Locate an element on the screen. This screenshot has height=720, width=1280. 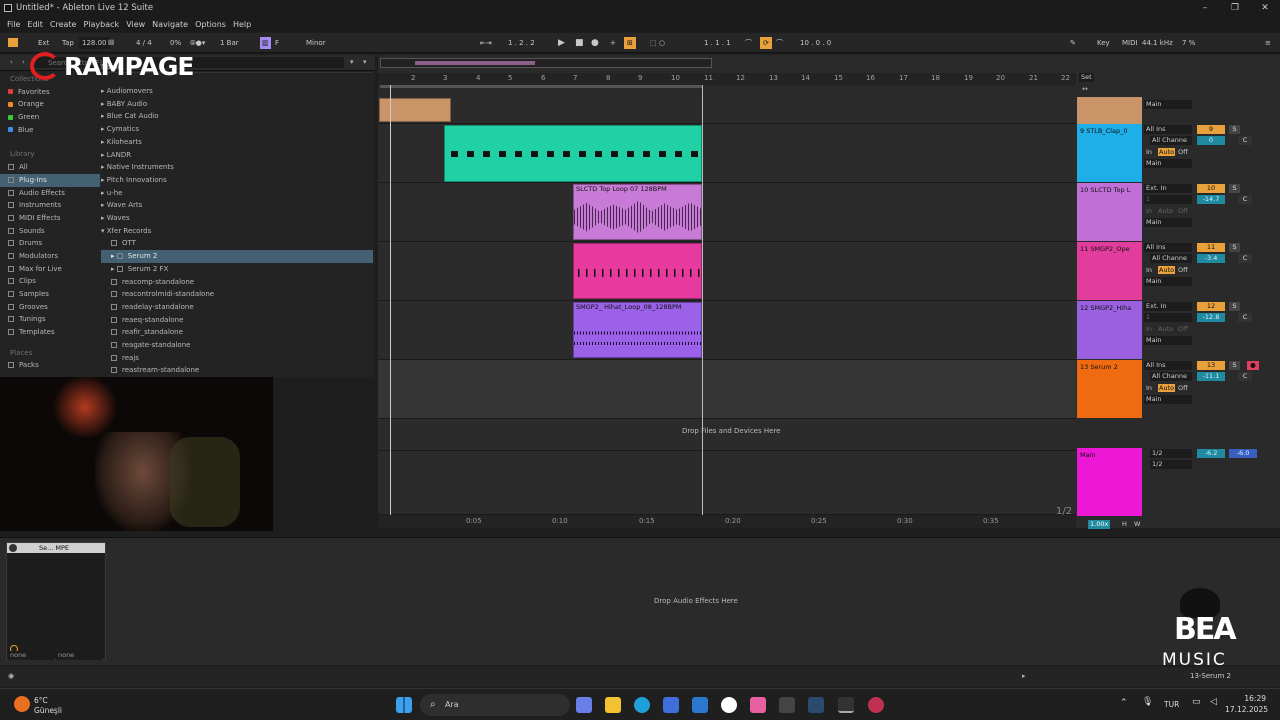
solo-button-11: S is located at coordinates (1234, 247).